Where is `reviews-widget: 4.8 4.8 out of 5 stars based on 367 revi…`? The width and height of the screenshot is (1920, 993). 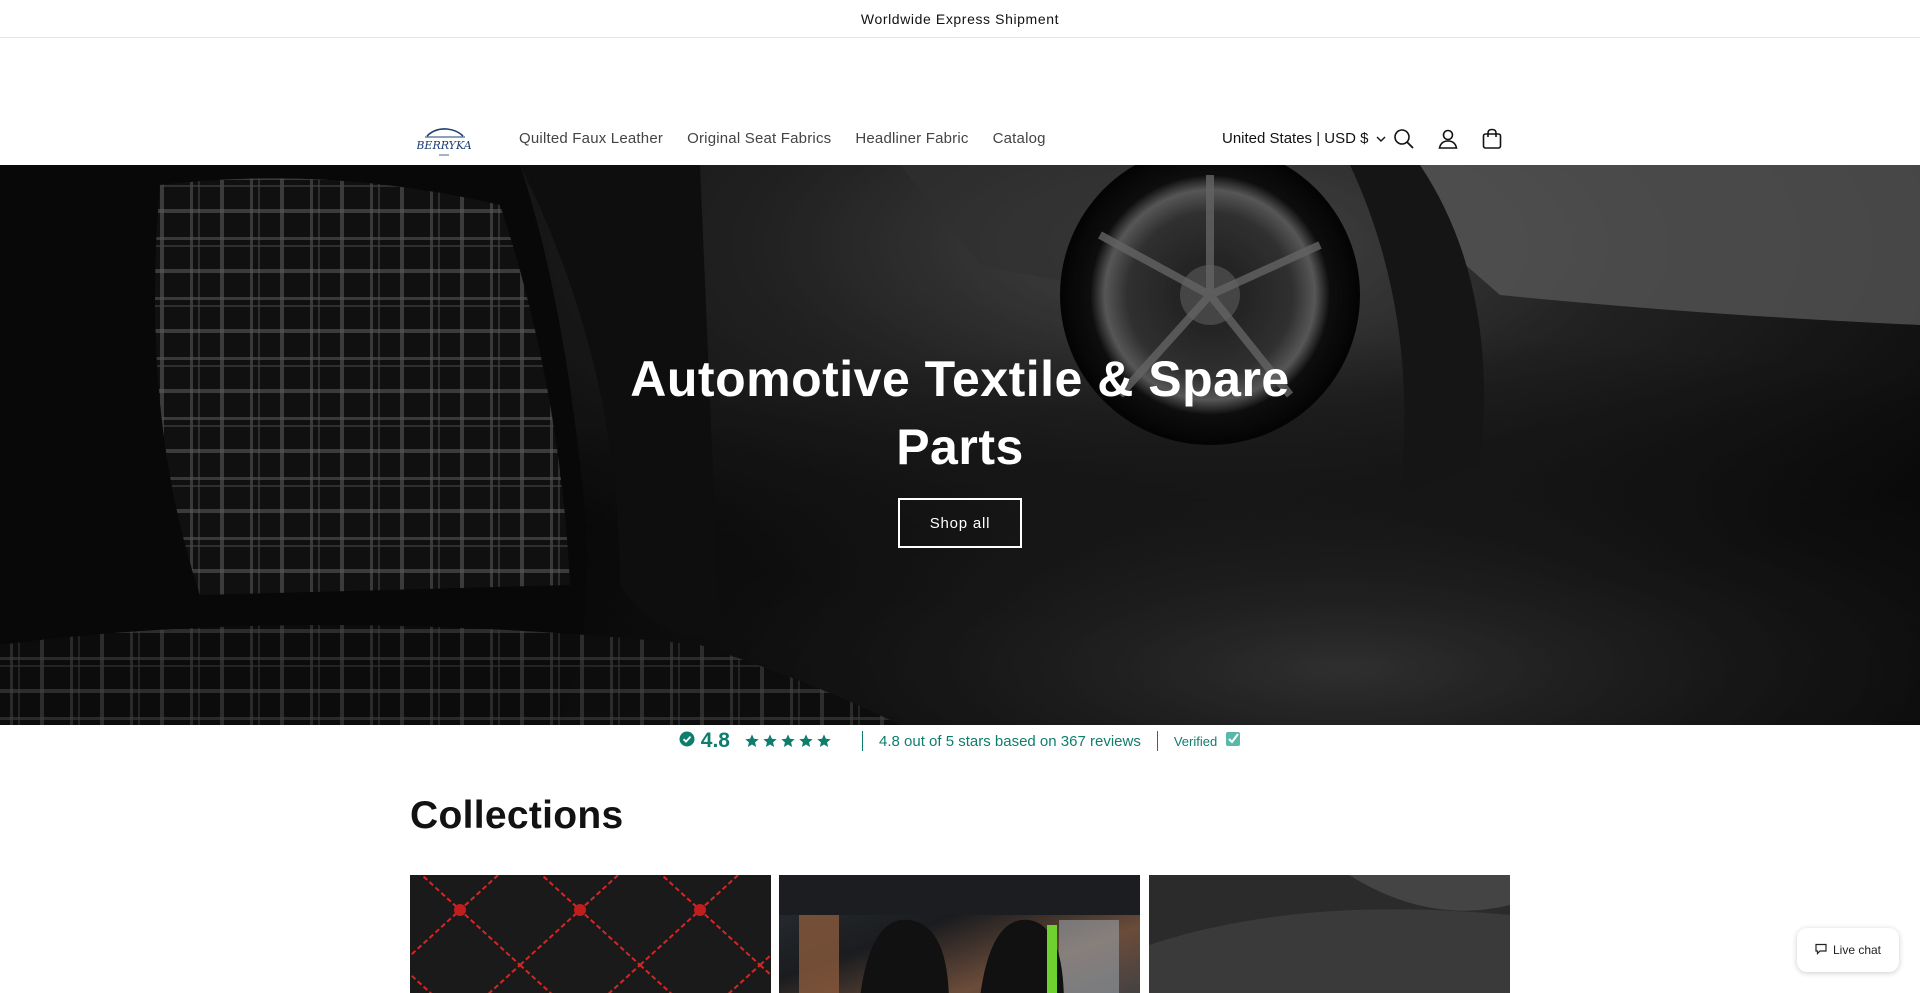
reviews-widget: 4.8 4.8 out of 5 stars based on 367 revi… is located at coordinates (960, 741).